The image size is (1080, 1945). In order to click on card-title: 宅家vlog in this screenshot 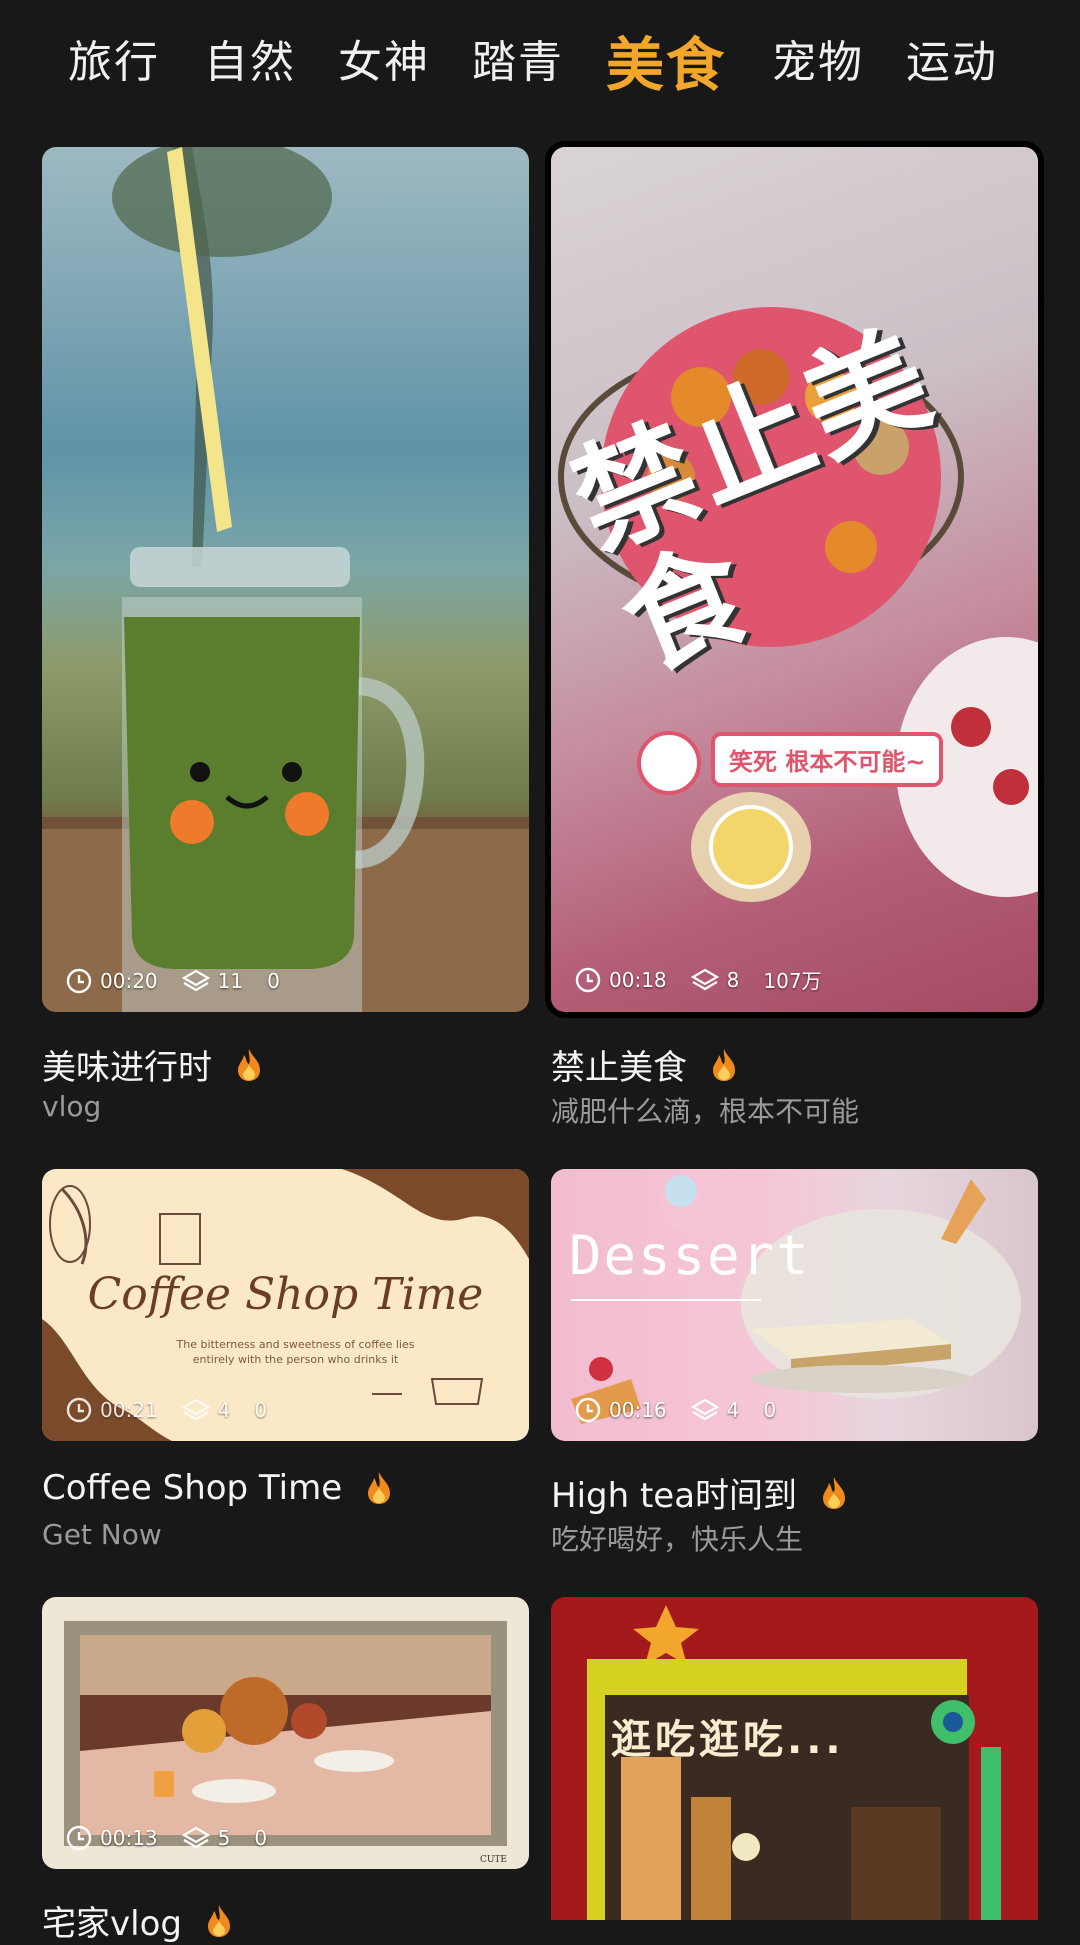, I will do `click(138, 1920)`.